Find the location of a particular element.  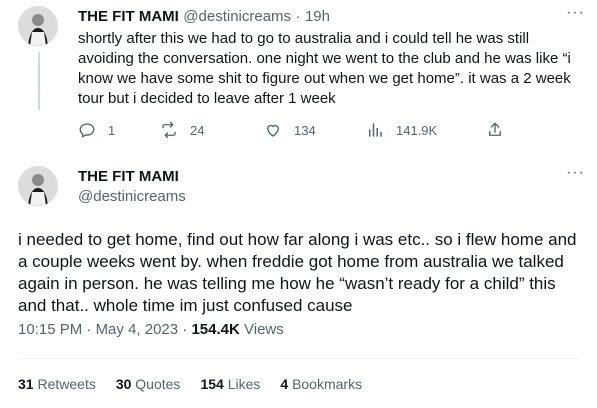

retweets-stat: 31 Retweets is located at coordinates (57, 384).